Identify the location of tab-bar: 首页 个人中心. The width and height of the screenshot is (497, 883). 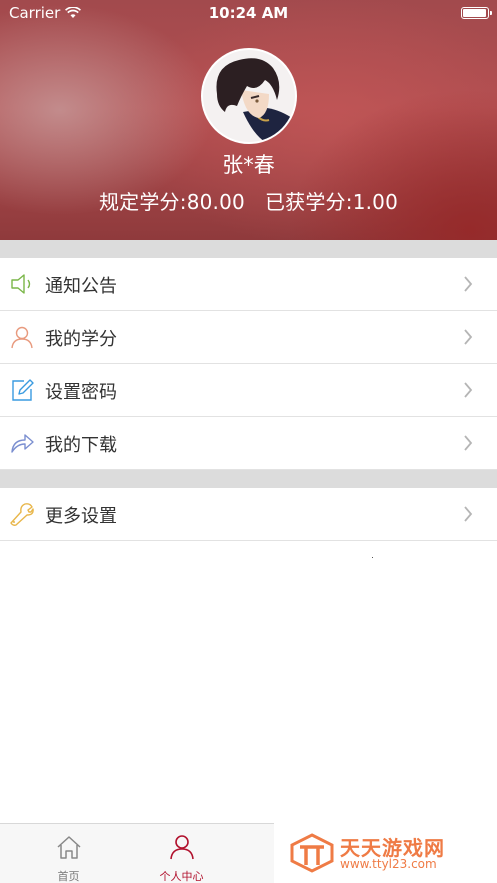
(137, 853).